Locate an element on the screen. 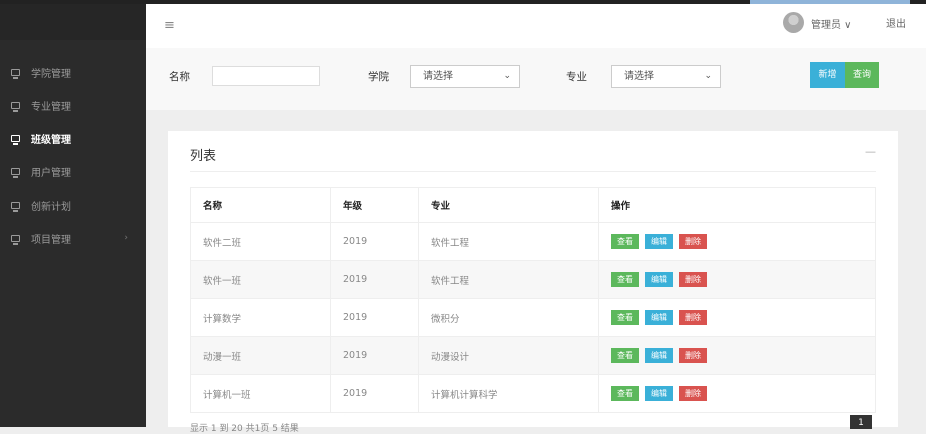 This screenshot has height=434, width=926. sidebar-item-user: 用户管理 is located at coordinates (73, 171).